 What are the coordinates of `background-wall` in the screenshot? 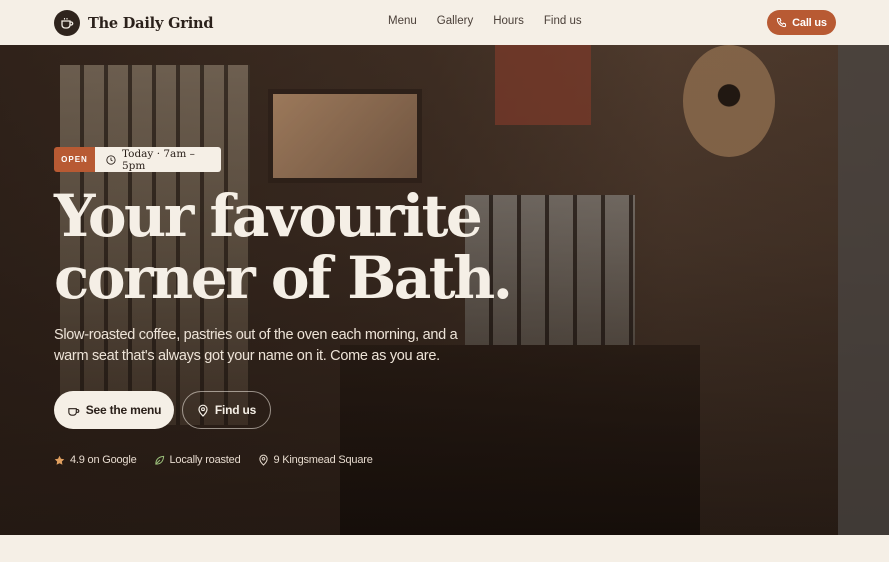 It's located at (863, 290).